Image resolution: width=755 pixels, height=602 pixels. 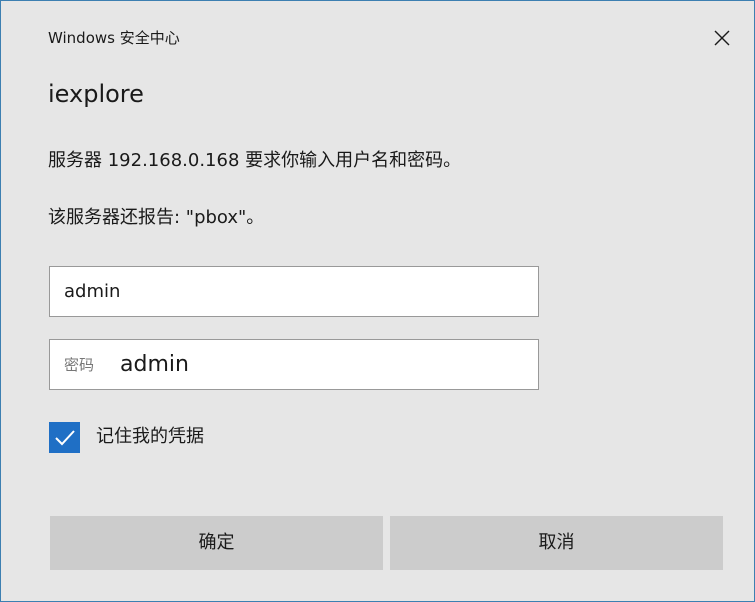 I want to click on window-title: Windows 安全中心, so click(x=114, y=38).